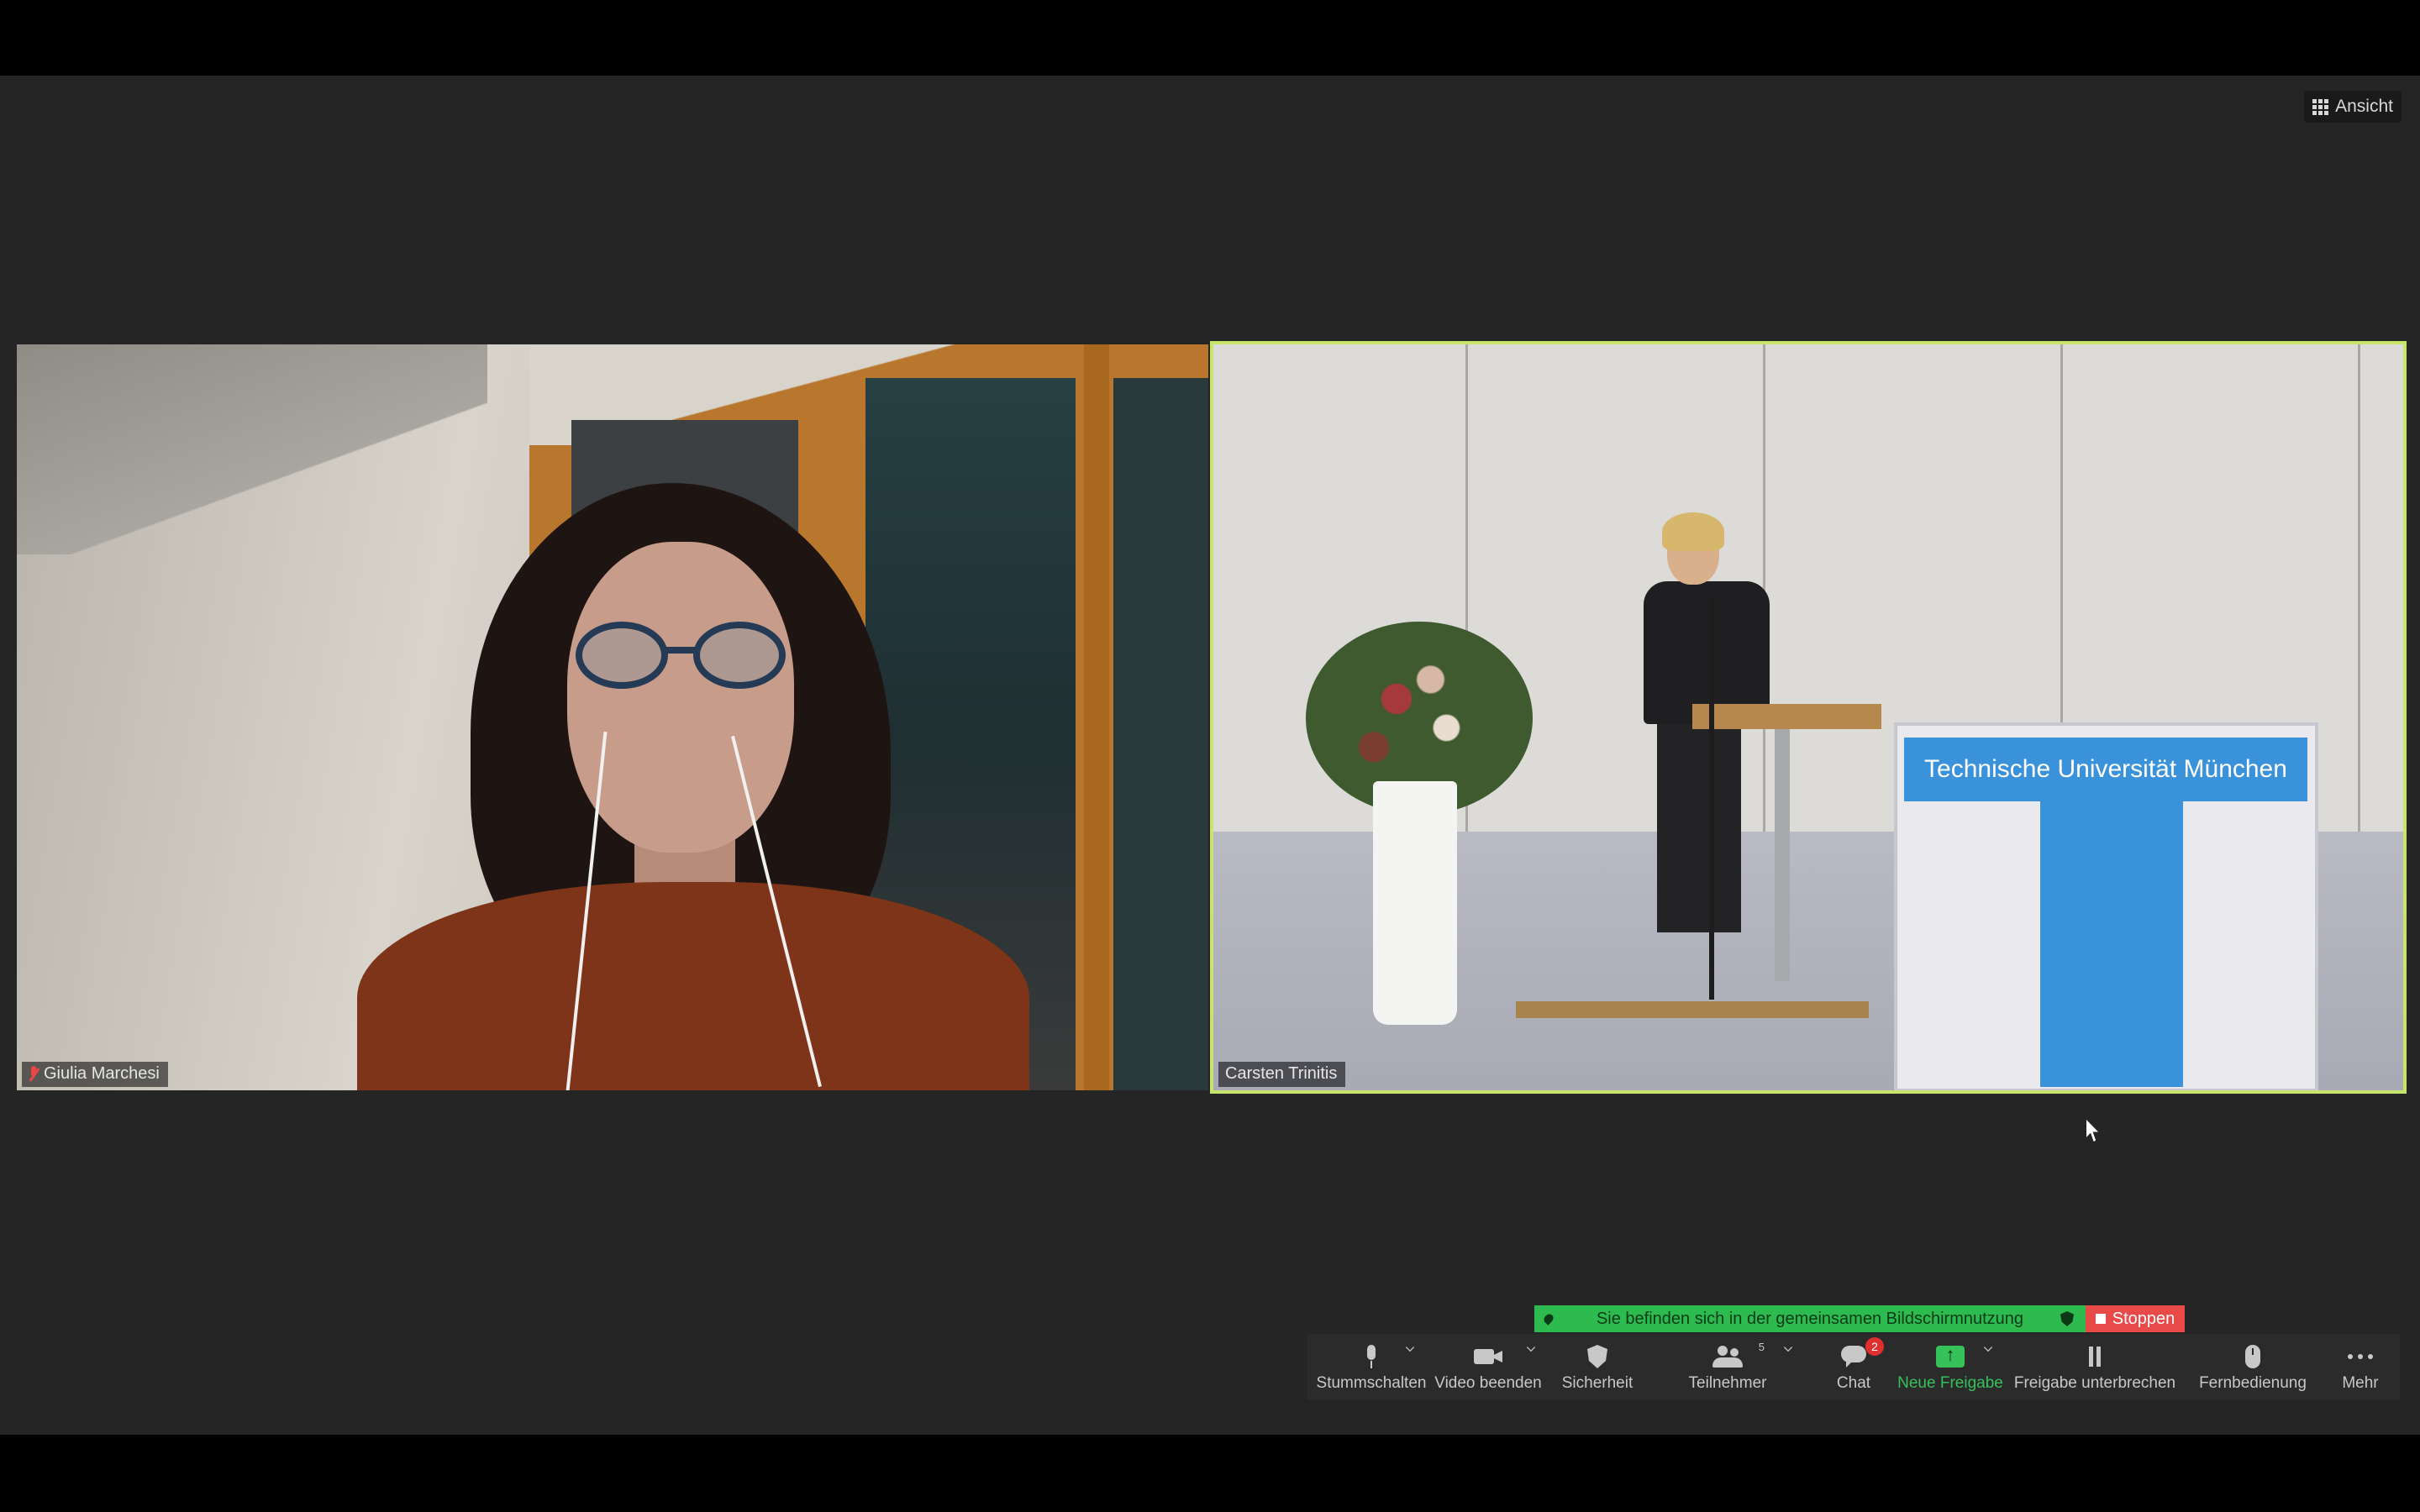 The width and height of the screenshot is (2420, 1512). I want to click on university-lectern: Technische Universität München, so click(2106, 906).